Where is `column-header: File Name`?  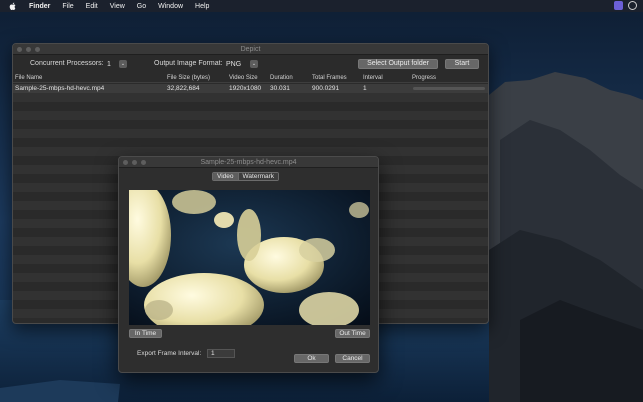
column-header: File Name is located at coordinates (28, 78).